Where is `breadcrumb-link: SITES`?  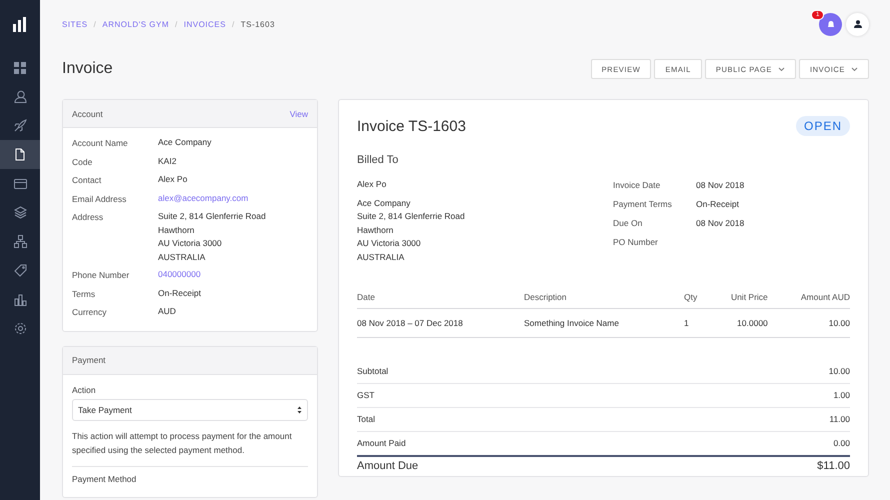 breadcrumb-link: SITES is located at coordinates (75, 24).